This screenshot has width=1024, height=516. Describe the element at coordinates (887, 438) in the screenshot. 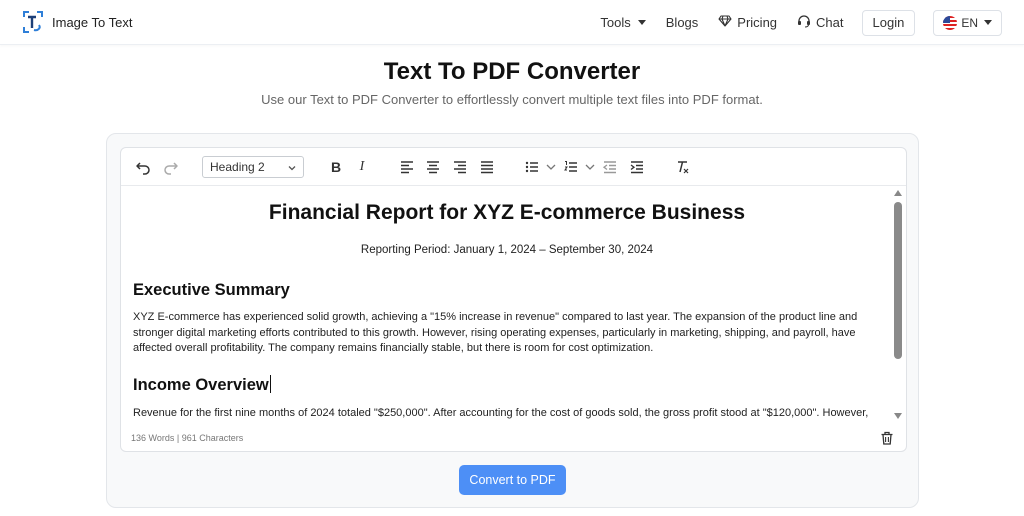

I see `trash-icon` at that location.